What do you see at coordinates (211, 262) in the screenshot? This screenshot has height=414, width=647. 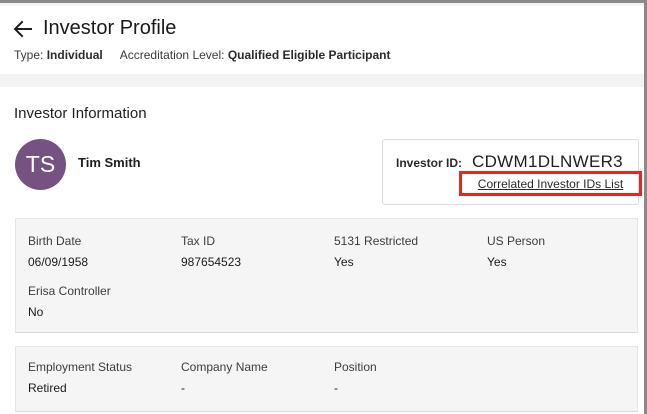 I see `field-value: 987654523` at bounding box center [211, 262].